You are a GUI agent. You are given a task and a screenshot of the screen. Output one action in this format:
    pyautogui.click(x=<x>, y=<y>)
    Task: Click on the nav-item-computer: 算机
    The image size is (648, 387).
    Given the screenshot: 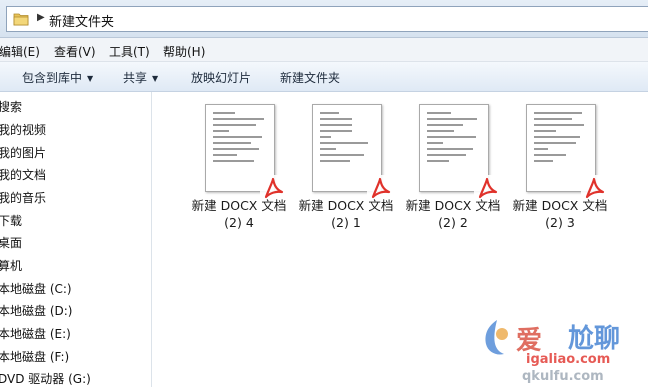 What is the action you would take?
    pyautogui.click(x=11, y=265)
    